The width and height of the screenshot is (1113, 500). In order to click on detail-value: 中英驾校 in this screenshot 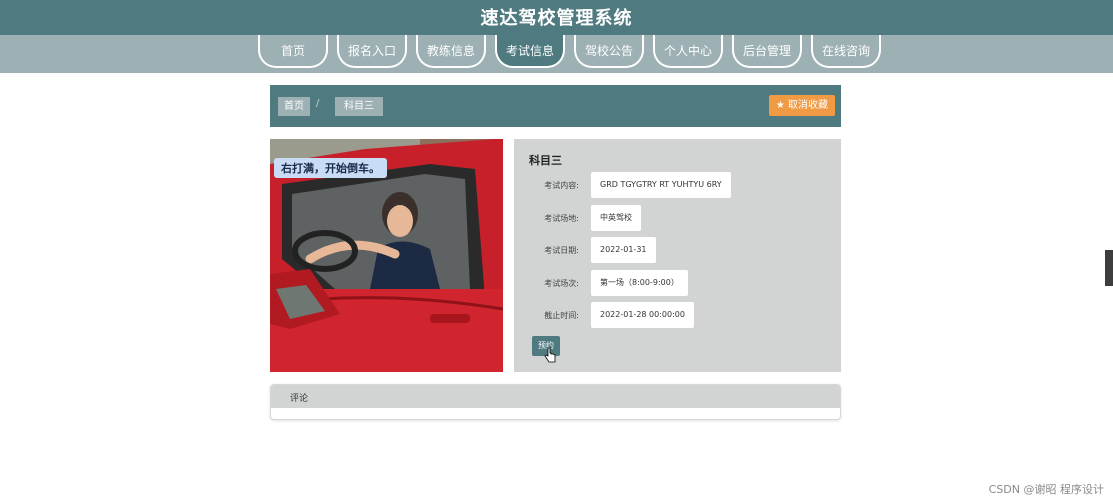, I will do `click(616, 218)`.